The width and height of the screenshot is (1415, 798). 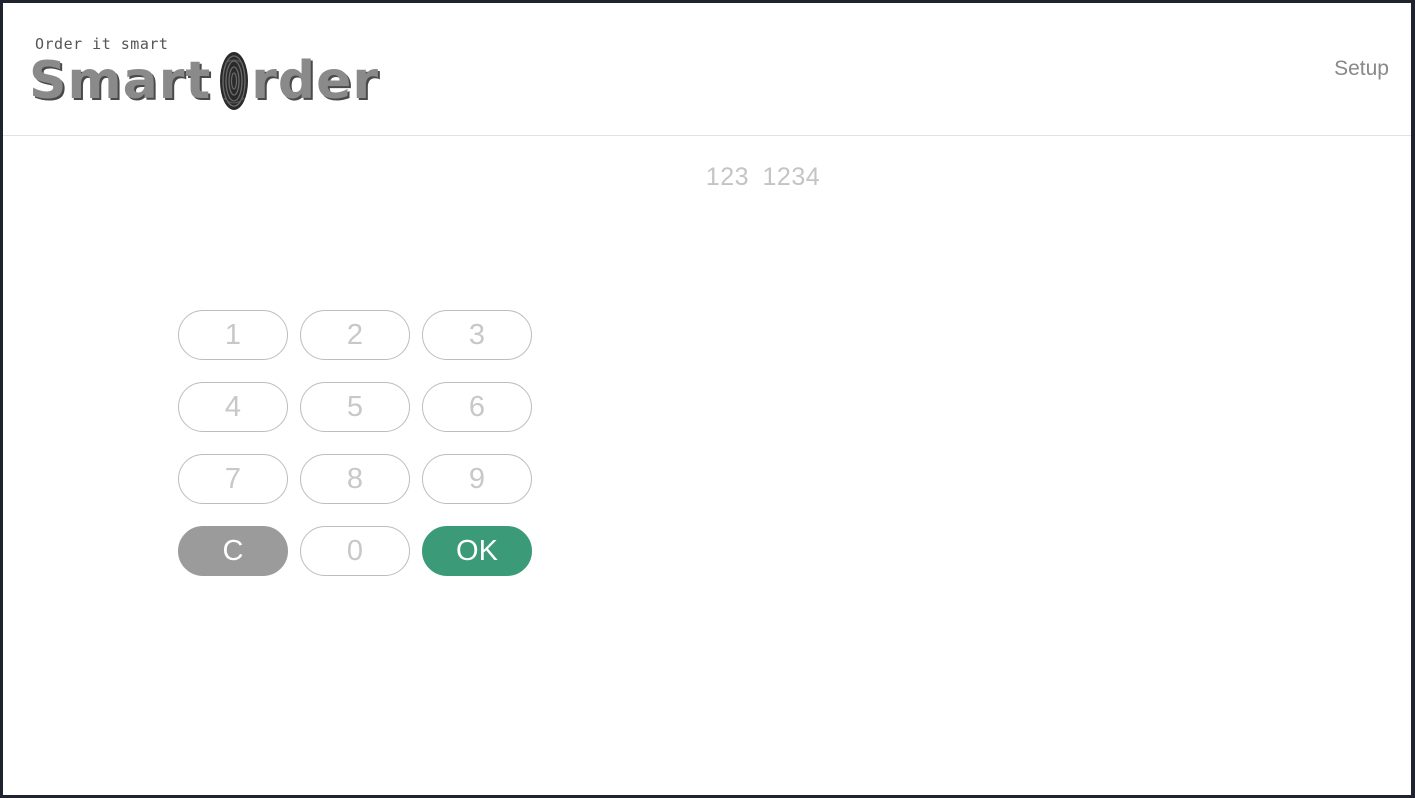 I want to click on smart-order-logo: Order it smart Smart rder, so click(x=203, y=73).